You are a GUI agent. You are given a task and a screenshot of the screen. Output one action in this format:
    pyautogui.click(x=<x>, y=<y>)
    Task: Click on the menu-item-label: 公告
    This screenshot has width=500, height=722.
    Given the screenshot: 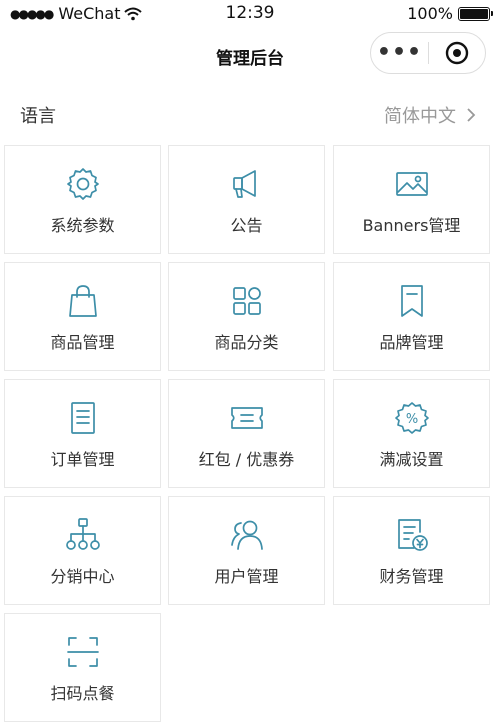 What is the action you would take?
    pyautogui.click(x=246, y=225)
    